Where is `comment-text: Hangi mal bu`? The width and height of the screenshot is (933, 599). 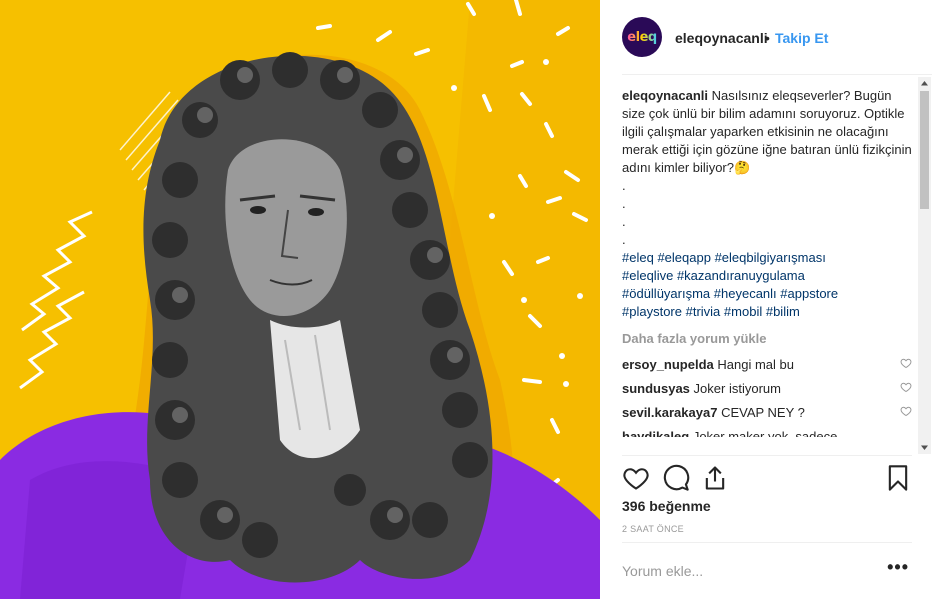
comment-text: Hangi mal bu is located at coordinates (755, 364).